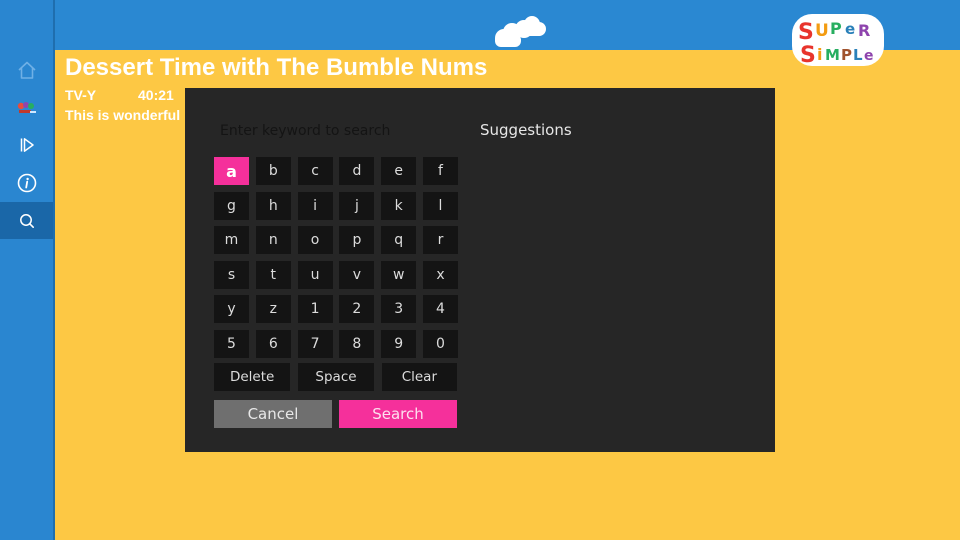 The width and height of the screenshot is (960, 540). I want to click on key-g: g, so click(231, 205).